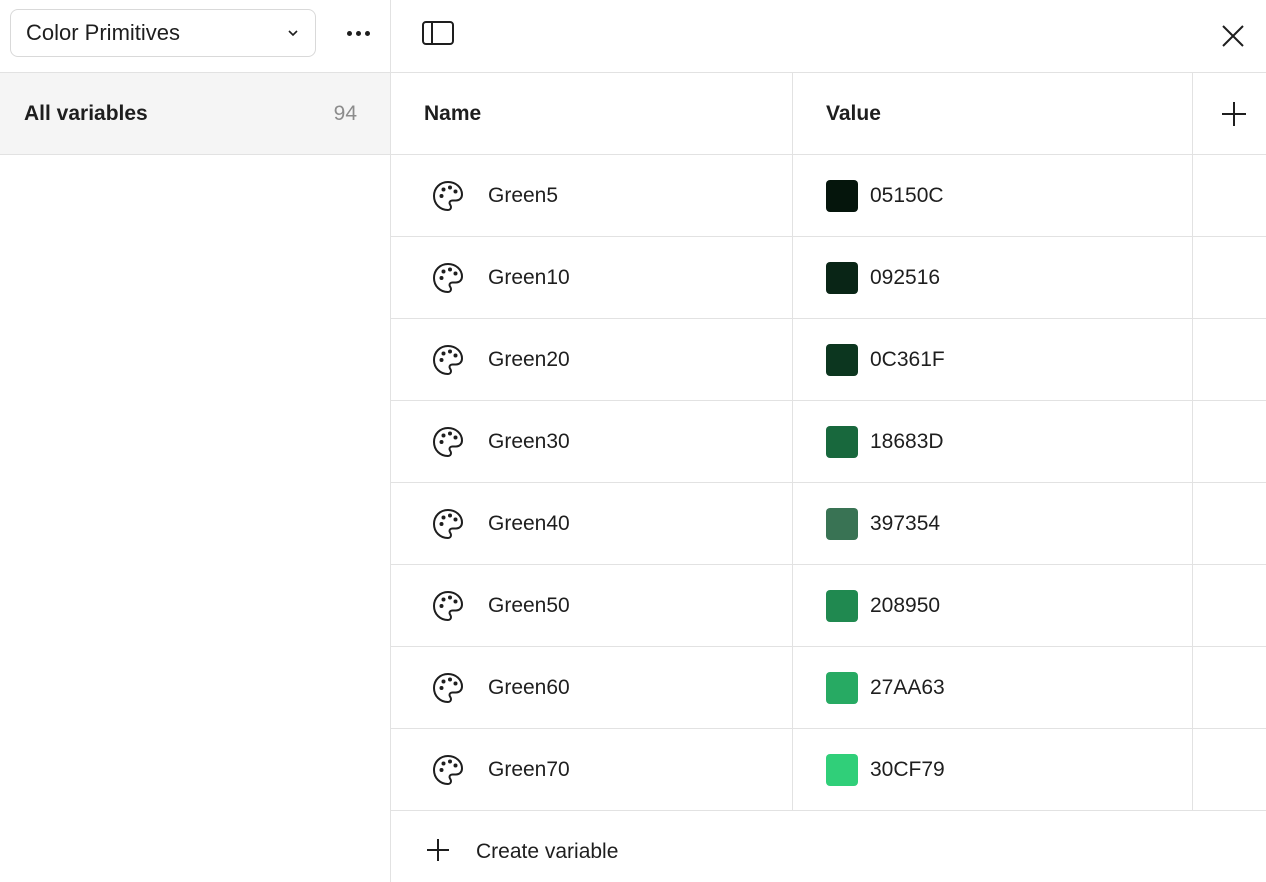 The image size is (1266, 882). Describe the element at coordinates (529, 606) in the screenshot. I see `variable-name: Green50` at that location.